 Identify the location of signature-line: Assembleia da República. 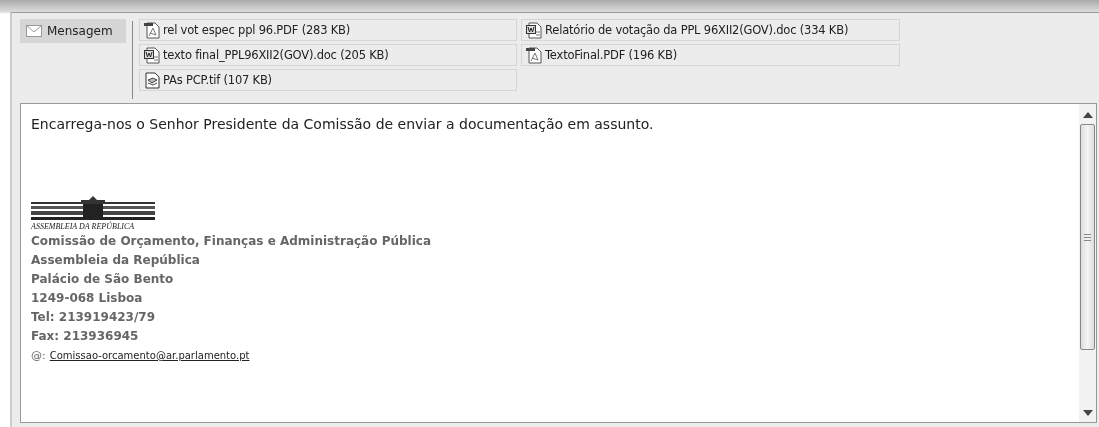
(116, 260).